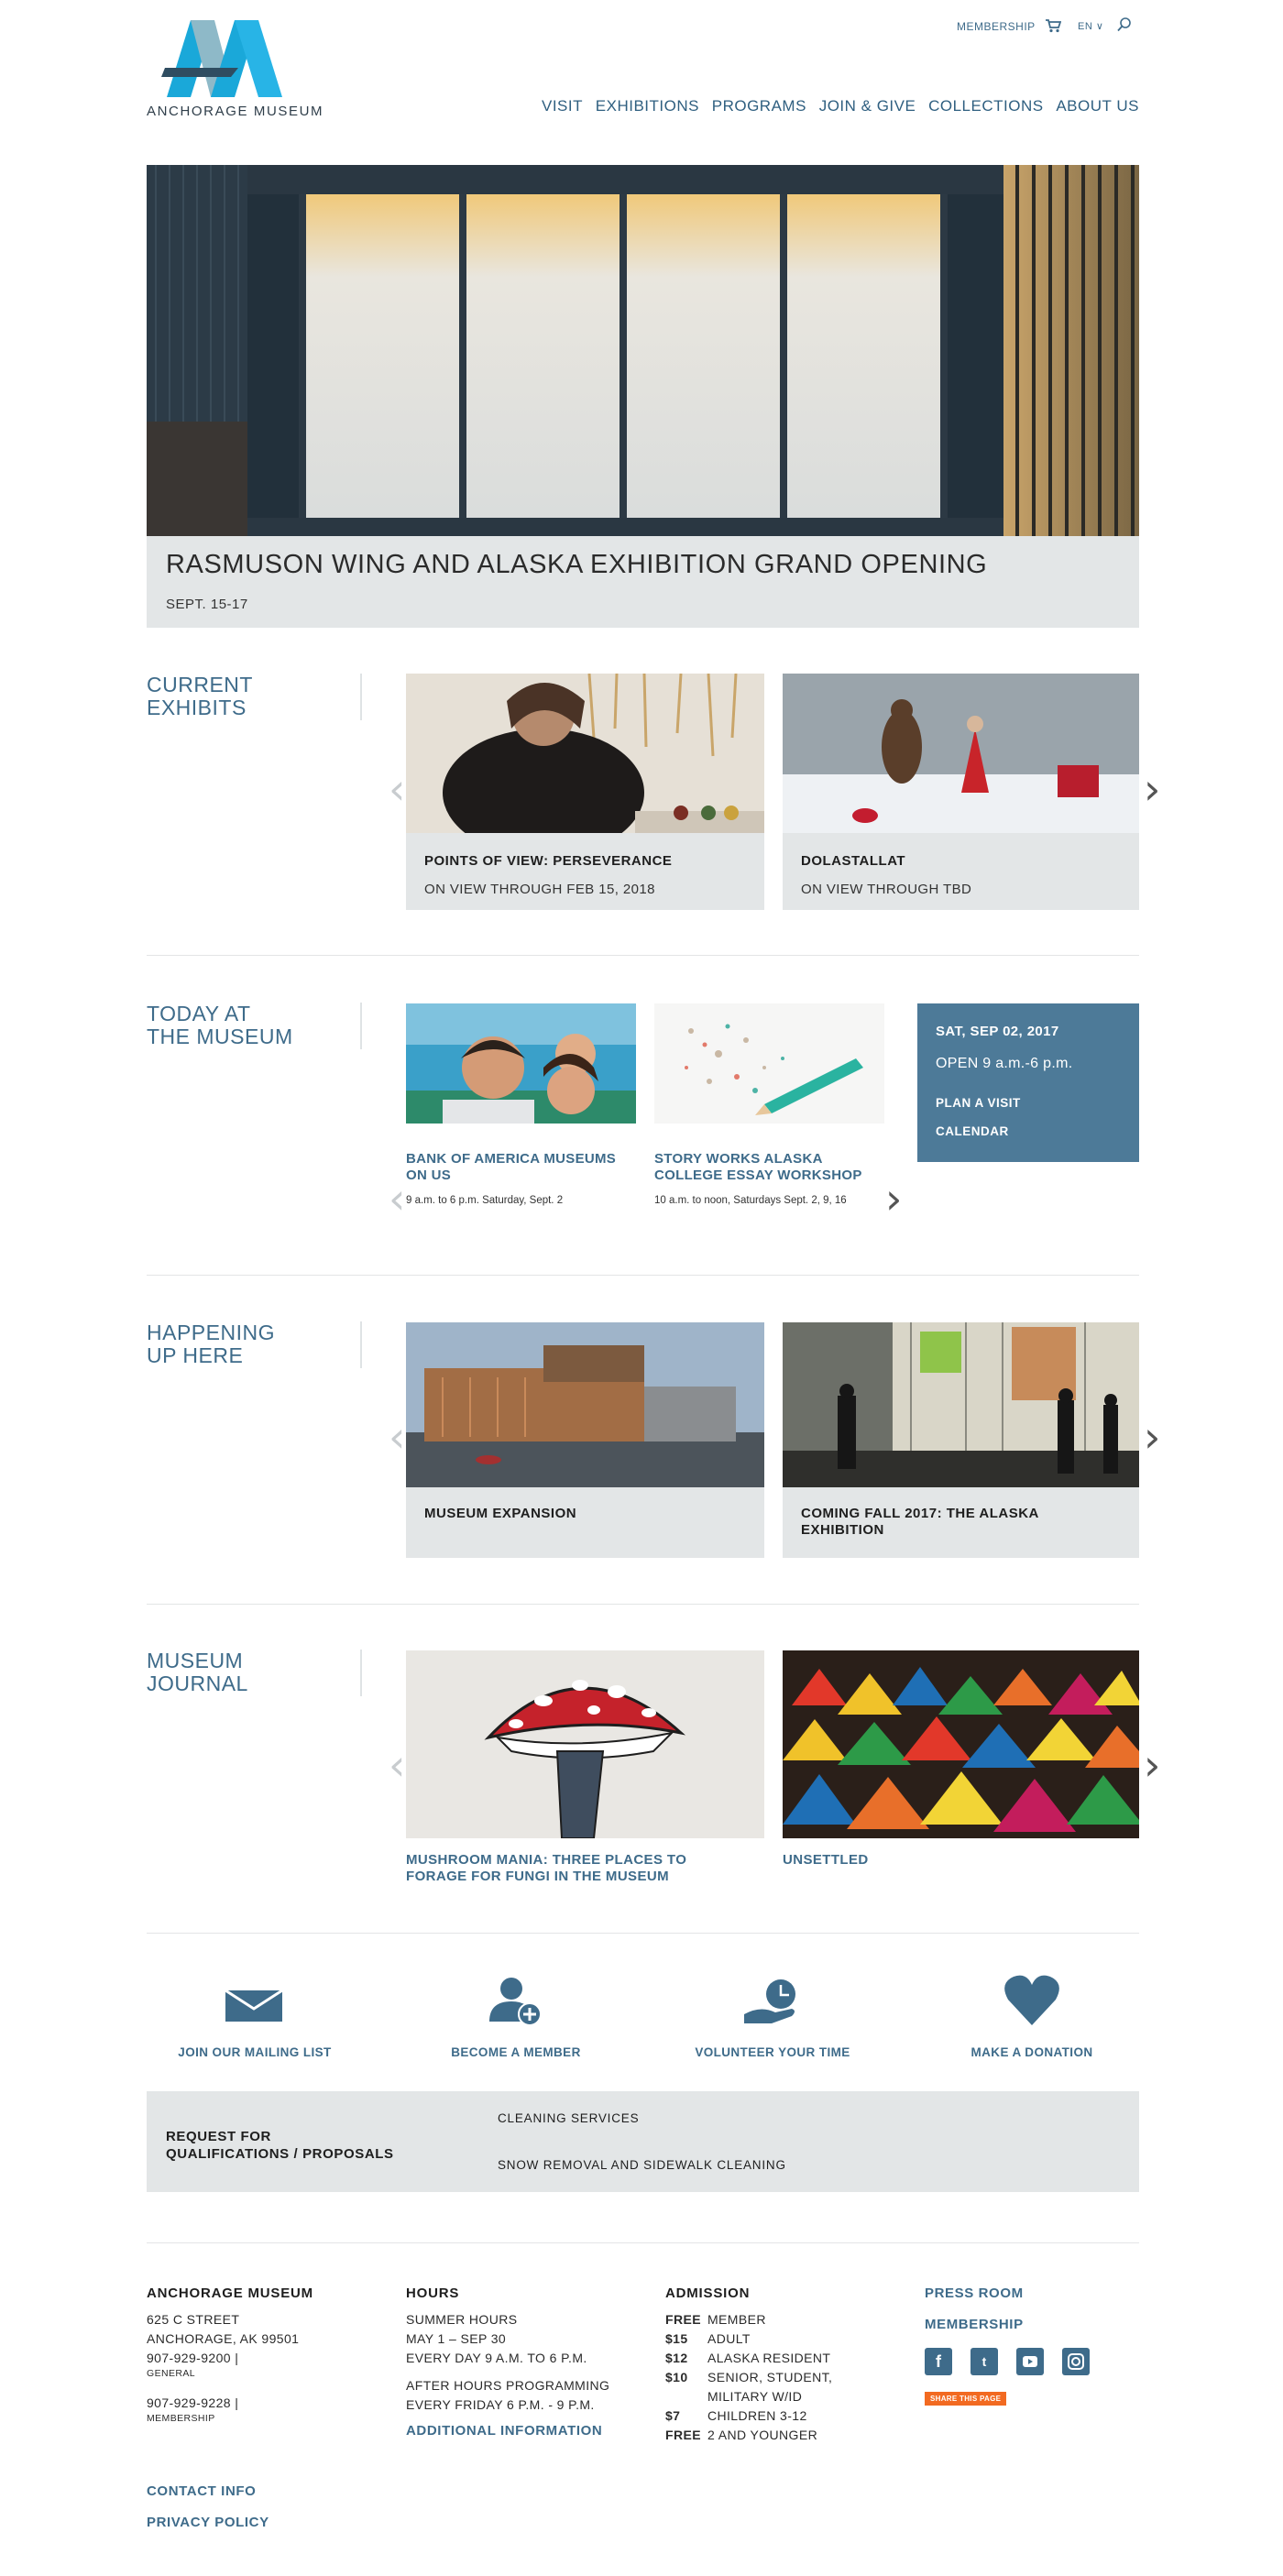  Describe the element at coordinates (758, 1167) in the screenshot. I see `event-title-story-works: STORY WORKS ALASKA COLLEGE ESSAY WORKSHOP` at that location.